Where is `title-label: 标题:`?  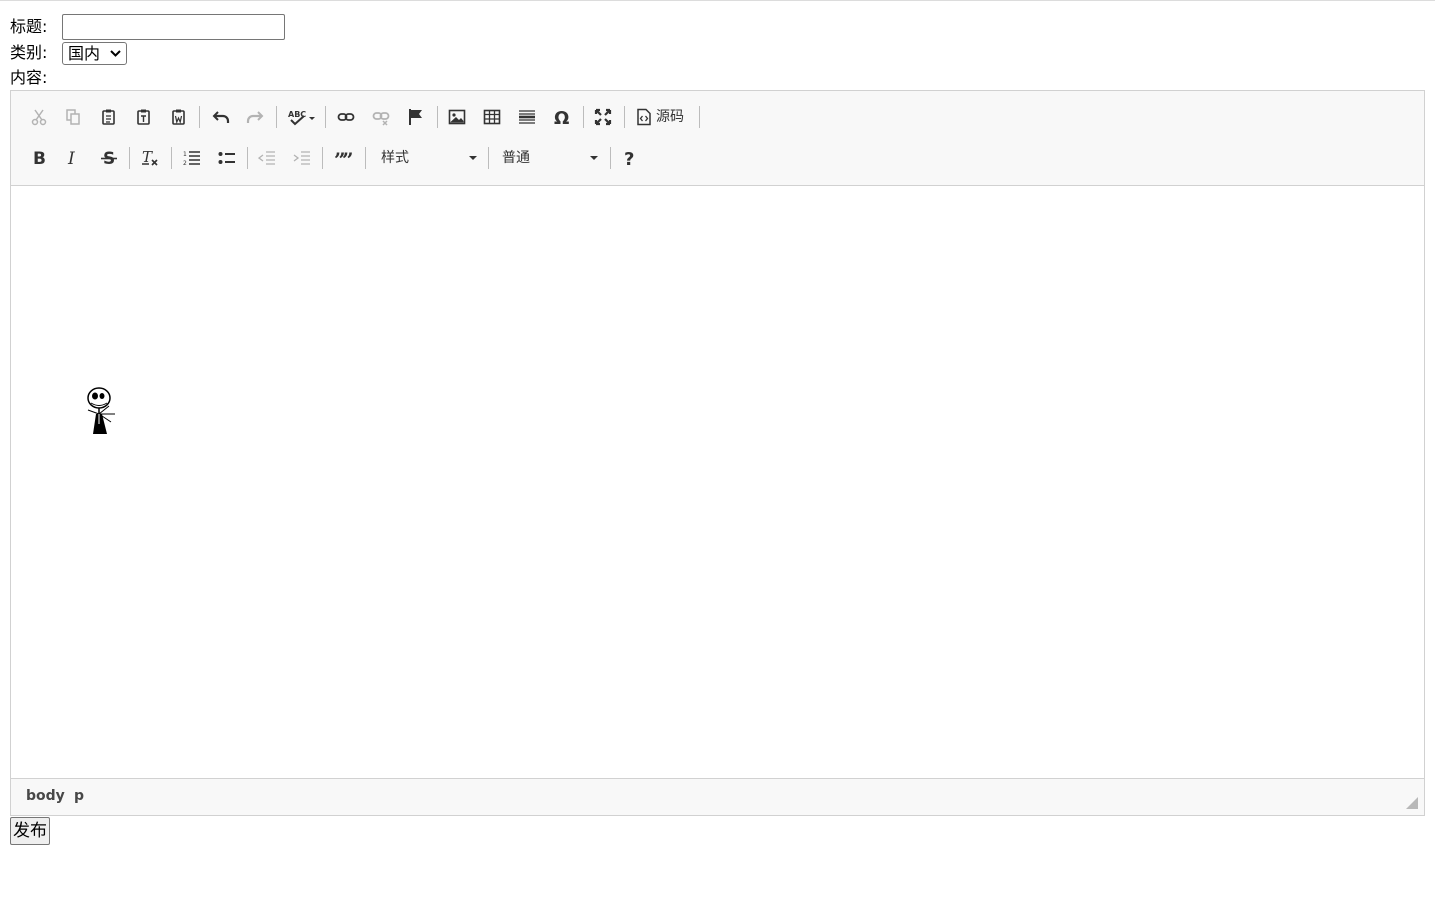
title-label: 标题: is located at coordinates (29, 26).